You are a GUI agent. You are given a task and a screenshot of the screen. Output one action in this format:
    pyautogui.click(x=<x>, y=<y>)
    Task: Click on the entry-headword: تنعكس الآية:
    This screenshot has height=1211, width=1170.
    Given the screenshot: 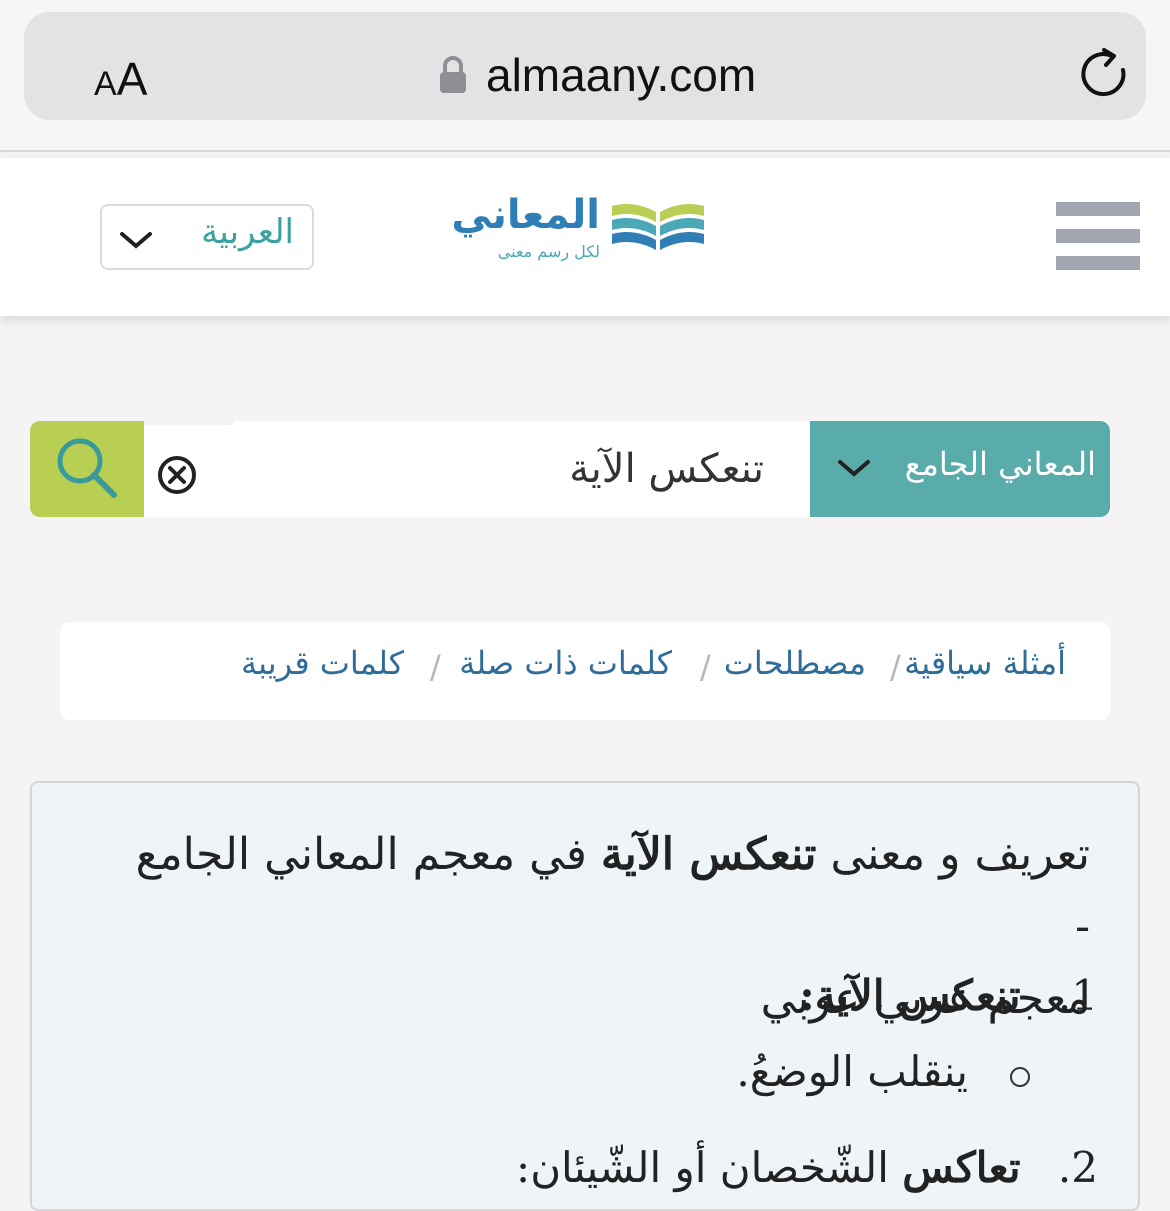 What is the action you would take?
    pyautogui.click(x=909, y=995)
    